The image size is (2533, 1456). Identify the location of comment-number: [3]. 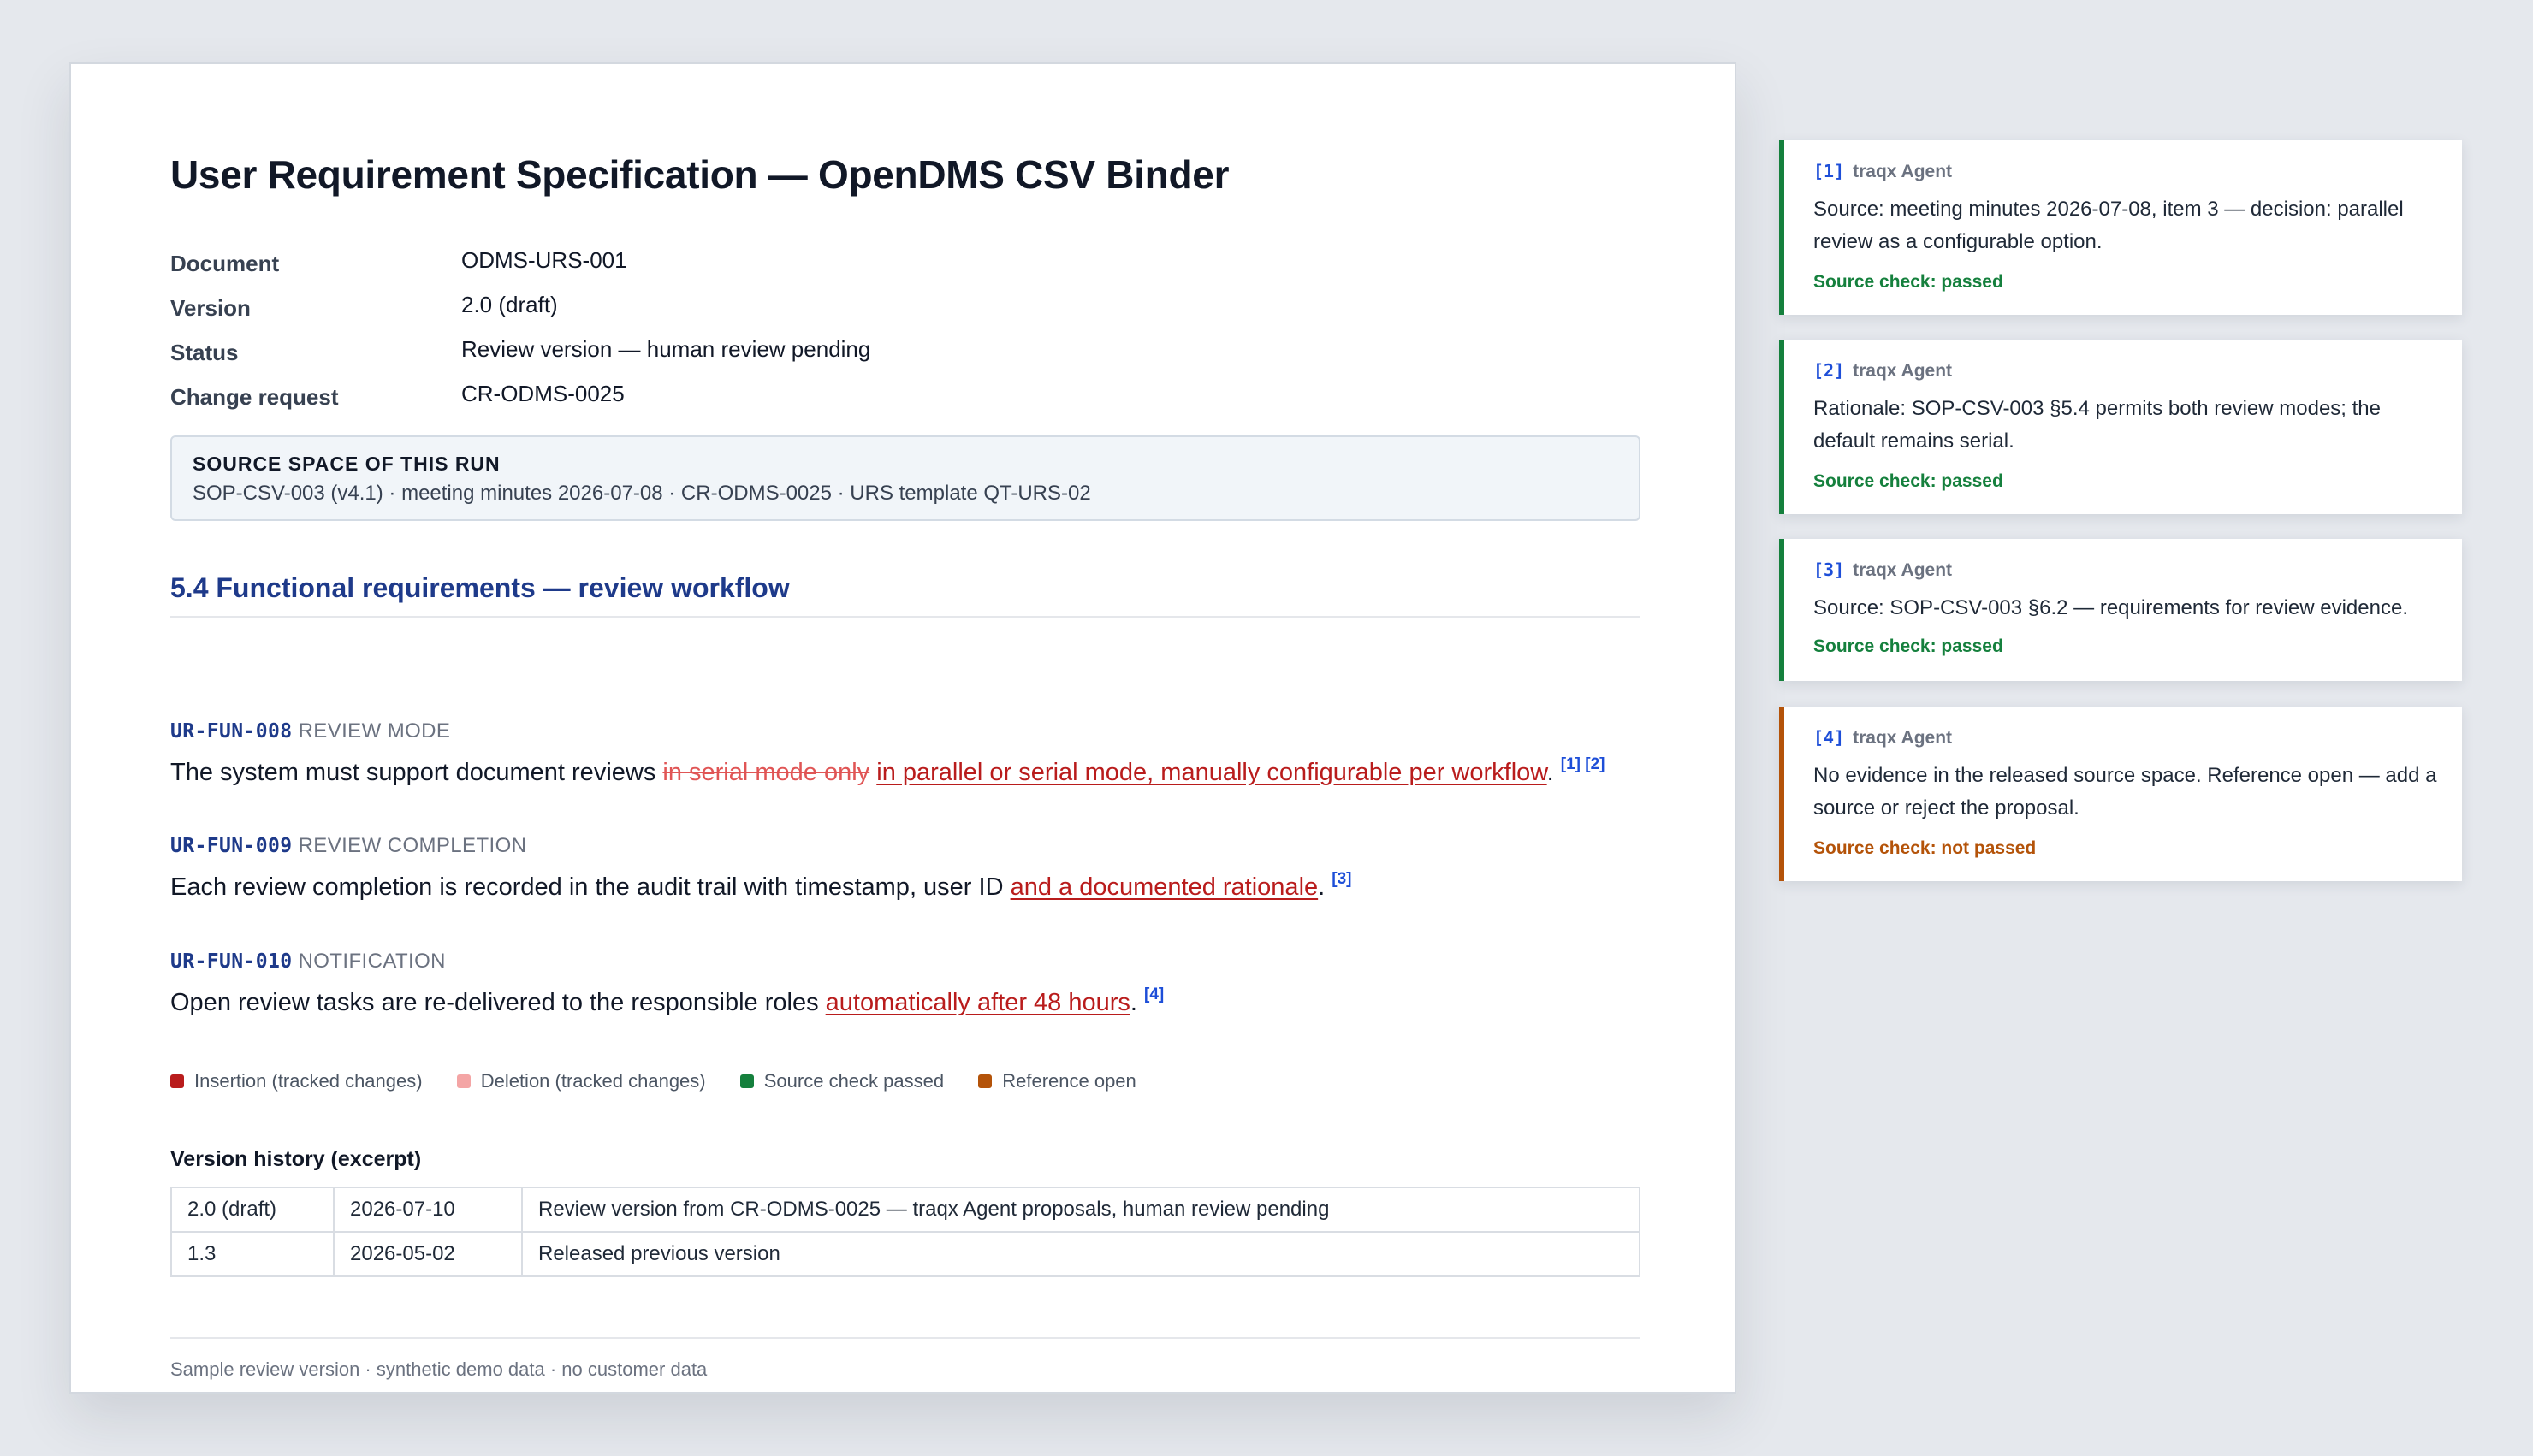
(1829, 569).